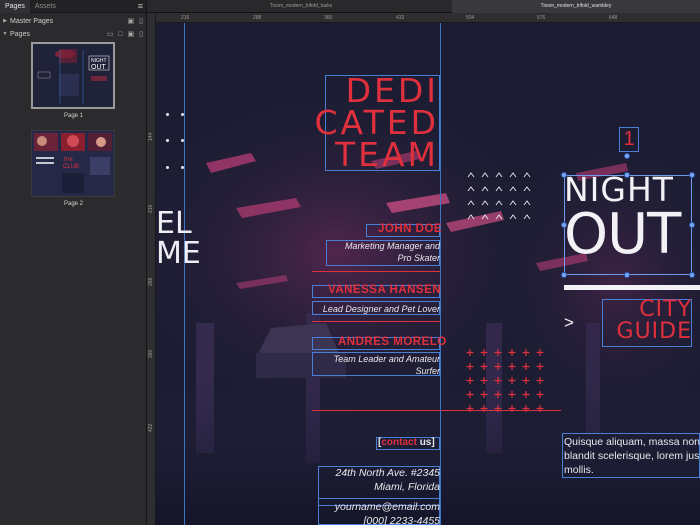 Image resolution: width=700 pixels, height=525 pixels. I want to click on hamburger-menu-icon: ≡, so click(140, 6).